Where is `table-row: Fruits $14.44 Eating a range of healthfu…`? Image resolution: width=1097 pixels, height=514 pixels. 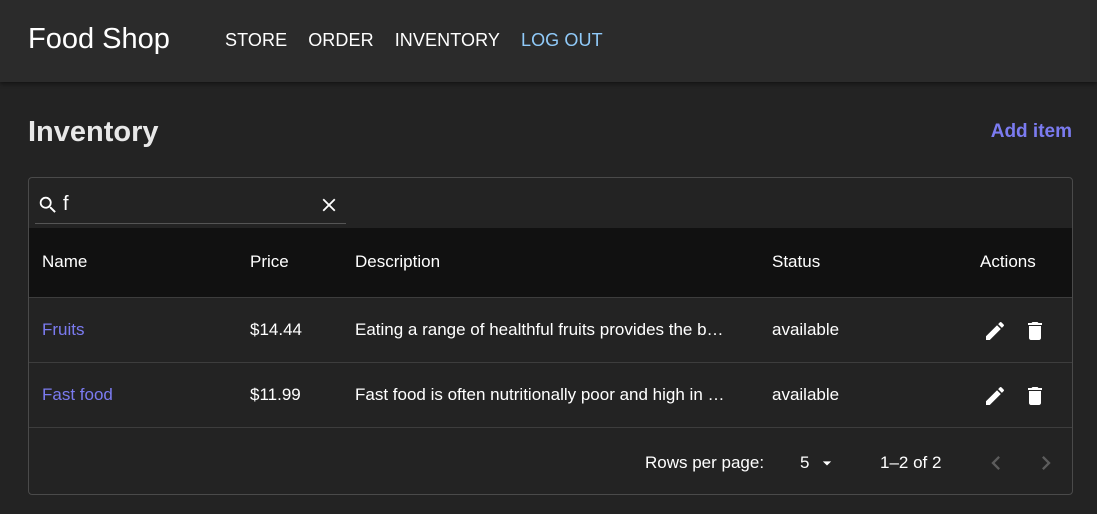
table-row: Fruits $14.44 Eating a range of healthfu… is located at coordinates (550, 330).